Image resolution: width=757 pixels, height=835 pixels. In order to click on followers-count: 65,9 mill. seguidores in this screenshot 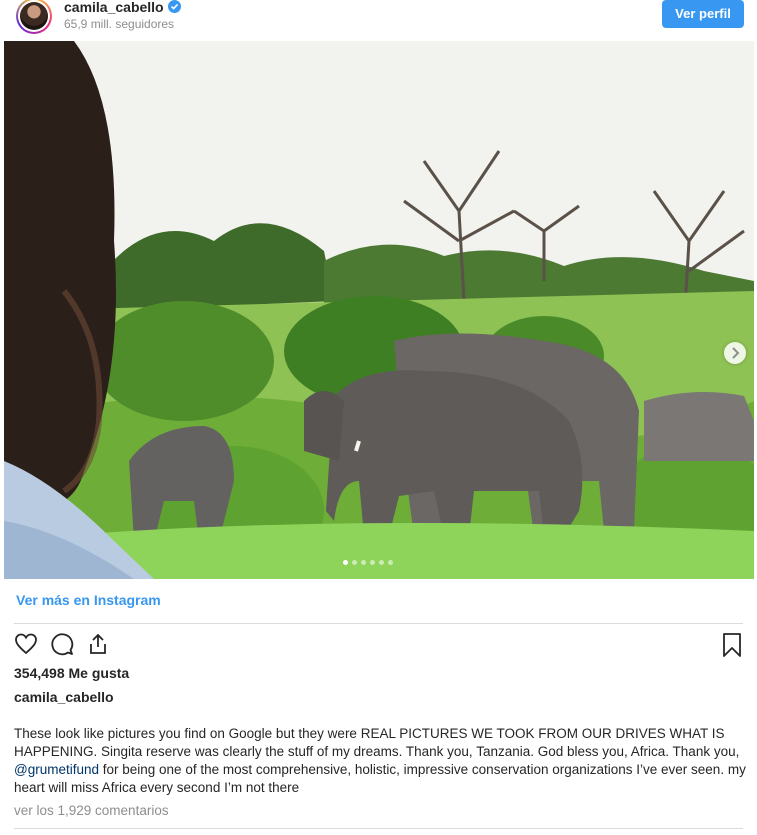, I will do `click(119, 24)`.